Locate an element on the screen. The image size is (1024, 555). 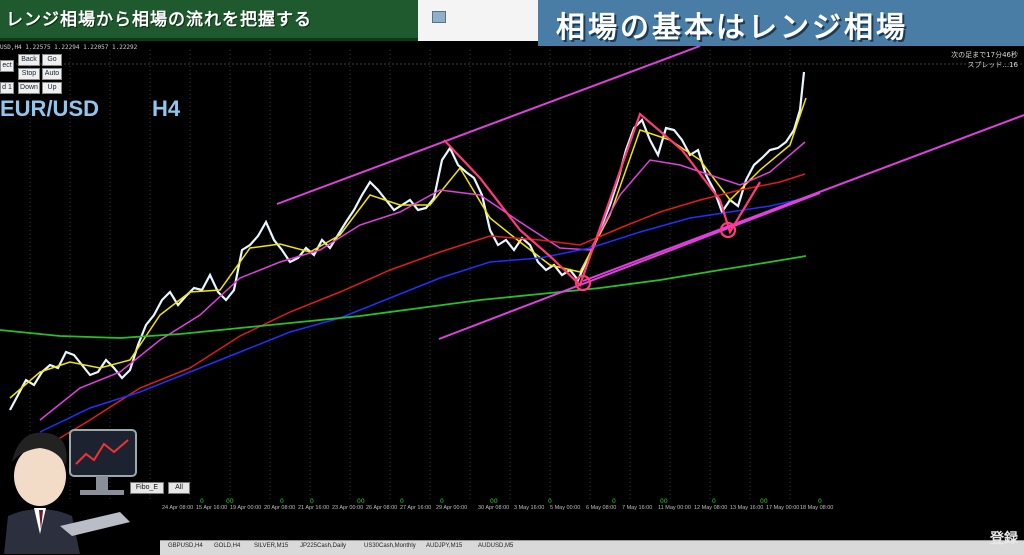
fibo-button: Fibo_E is located at coordinates (147, 488).